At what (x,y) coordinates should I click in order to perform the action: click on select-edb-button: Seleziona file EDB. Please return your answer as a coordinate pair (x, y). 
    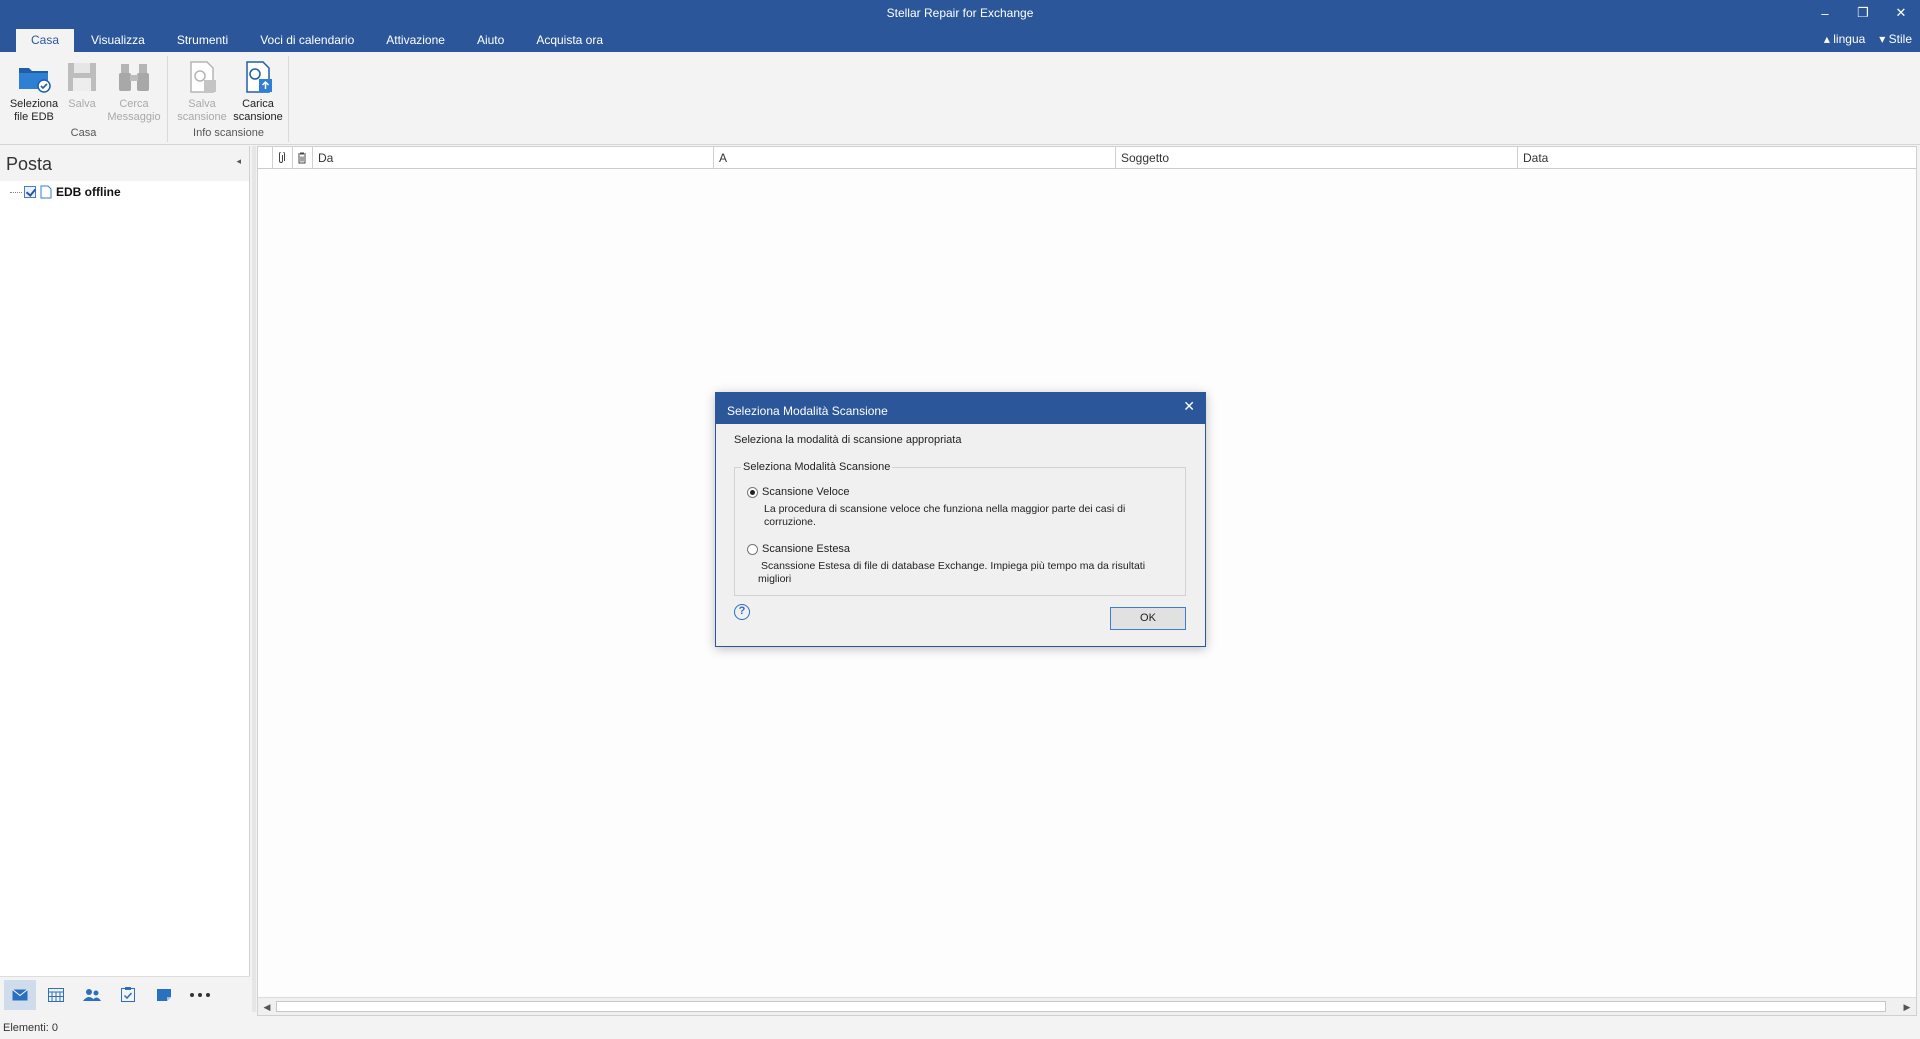
    Looking at the image, I should click on (34, 92).